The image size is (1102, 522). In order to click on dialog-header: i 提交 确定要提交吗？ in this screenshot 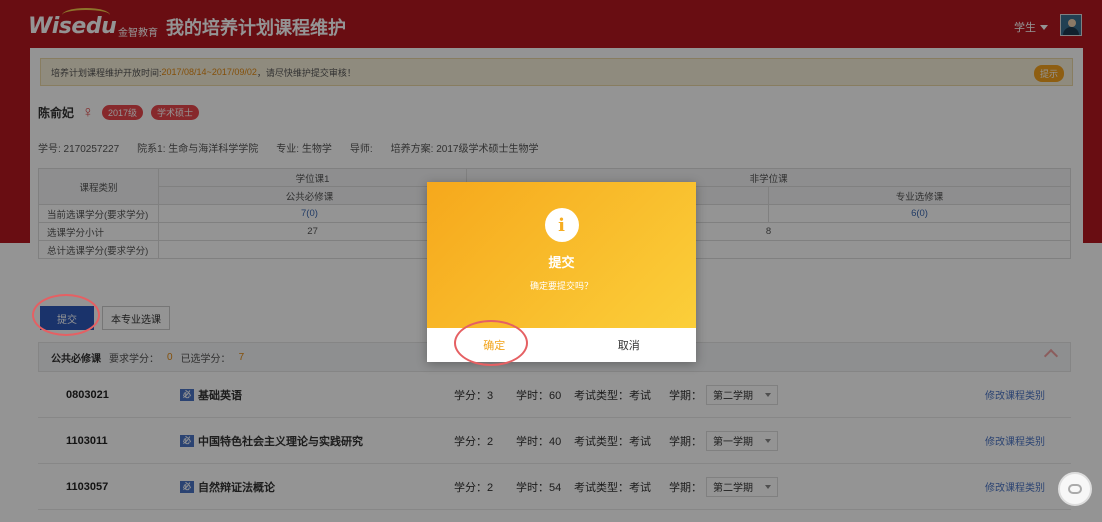, I will do `click(561, 255)`.